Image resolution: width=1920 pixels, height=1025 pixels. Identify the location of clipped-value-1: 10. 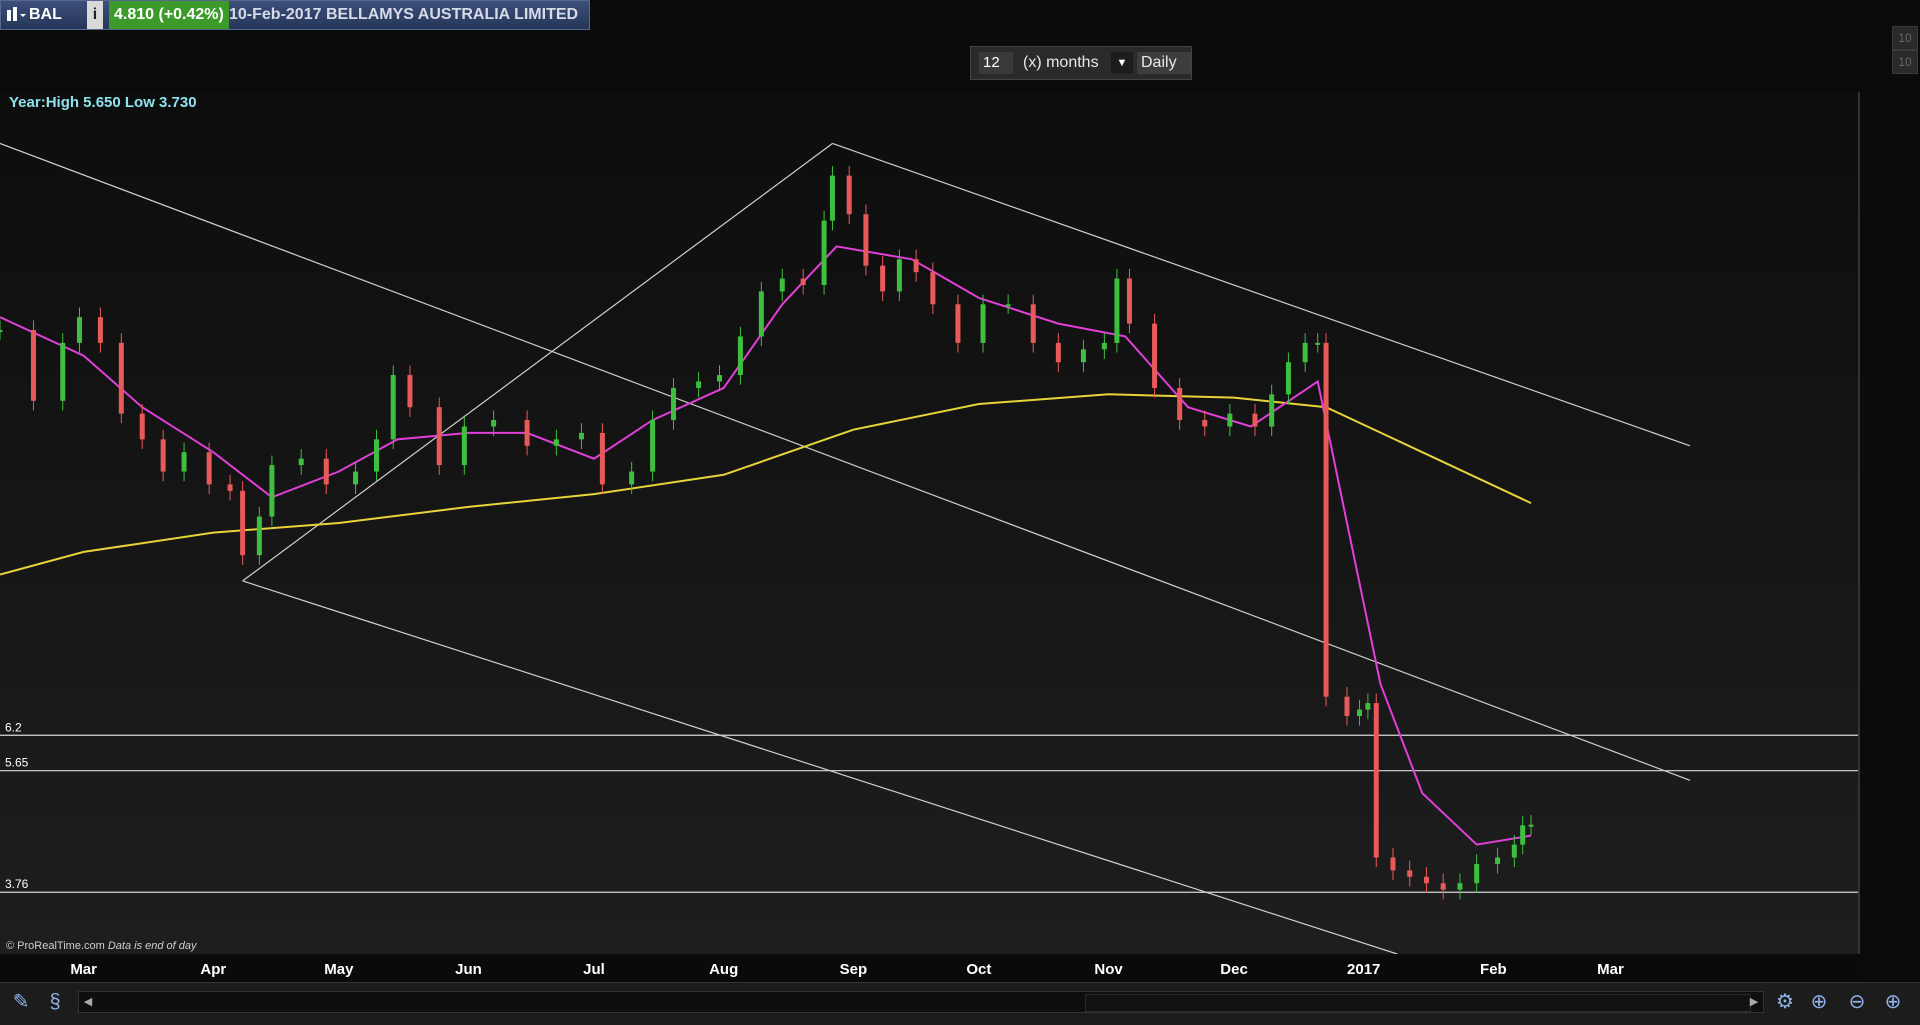
(1905, 38).